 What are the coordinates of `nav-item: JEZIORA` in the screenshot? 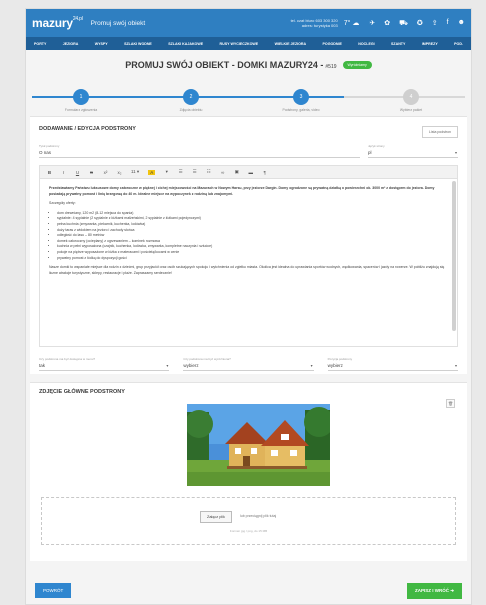 It's located at (71, 44).